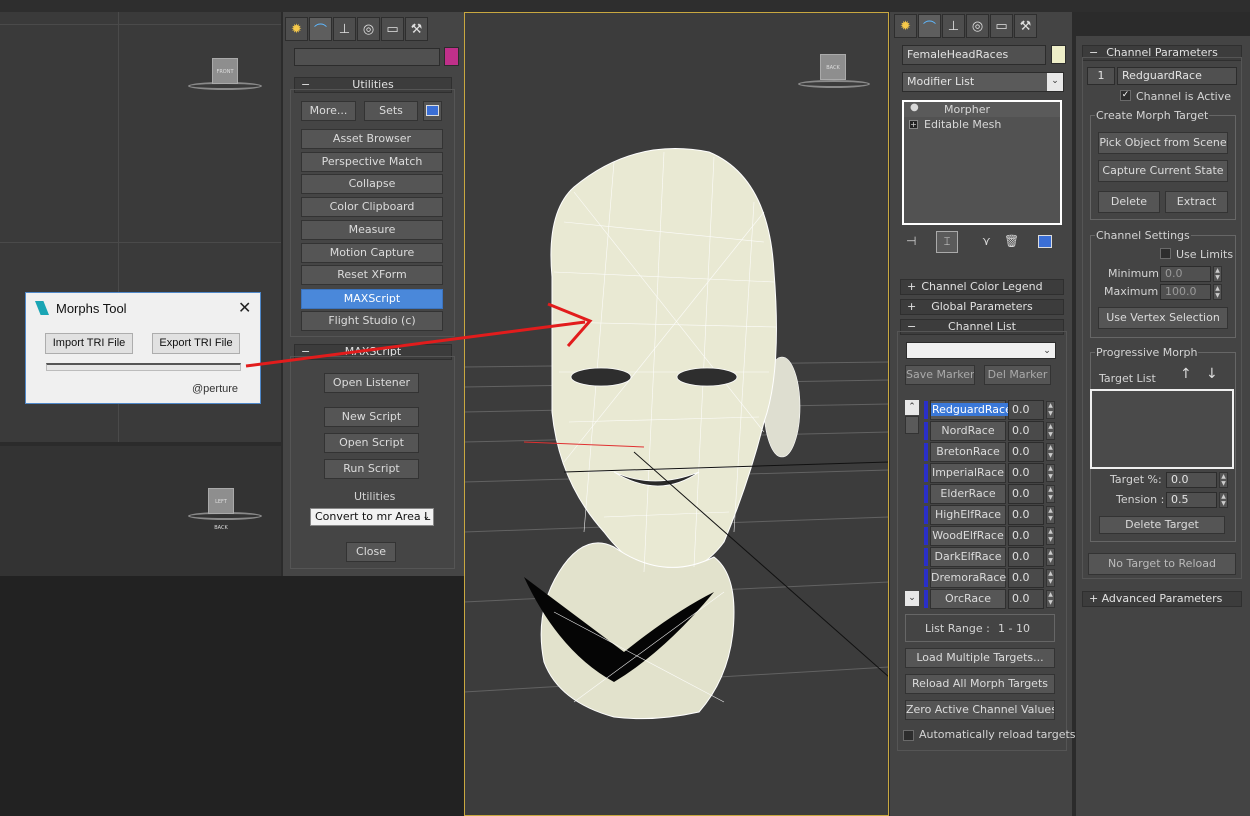  I want to click on save-marker-button: Save Marker, so click(940, 375).